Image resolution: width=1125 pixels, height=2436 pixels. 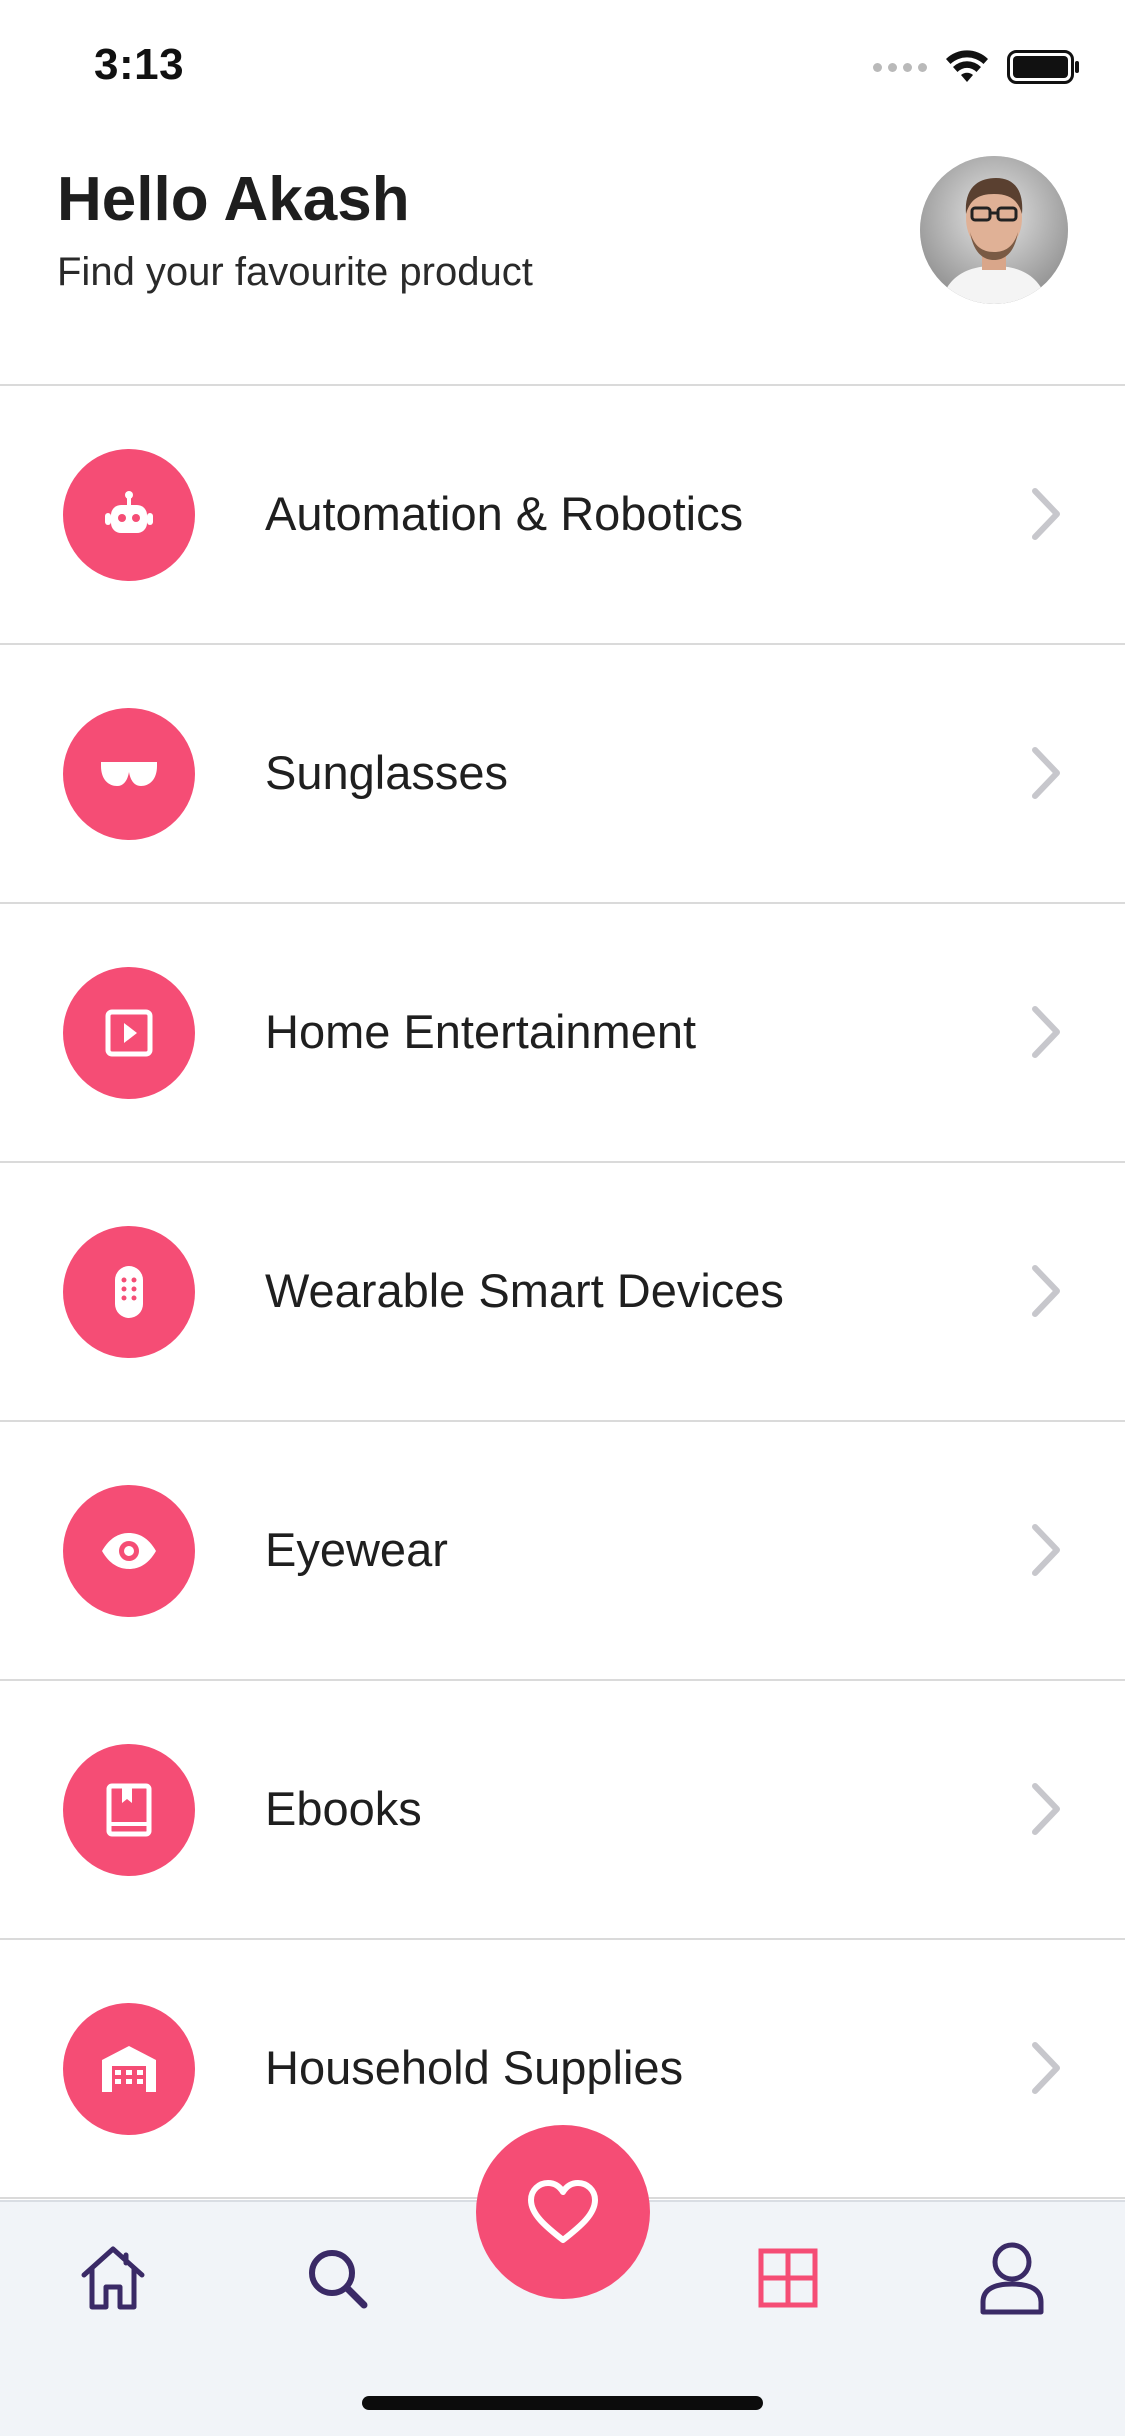 What do you see at coordinates (474, 2067) in the screenshot?
I see `category-label: Household Supplies` at bounding box center [474, 2067].